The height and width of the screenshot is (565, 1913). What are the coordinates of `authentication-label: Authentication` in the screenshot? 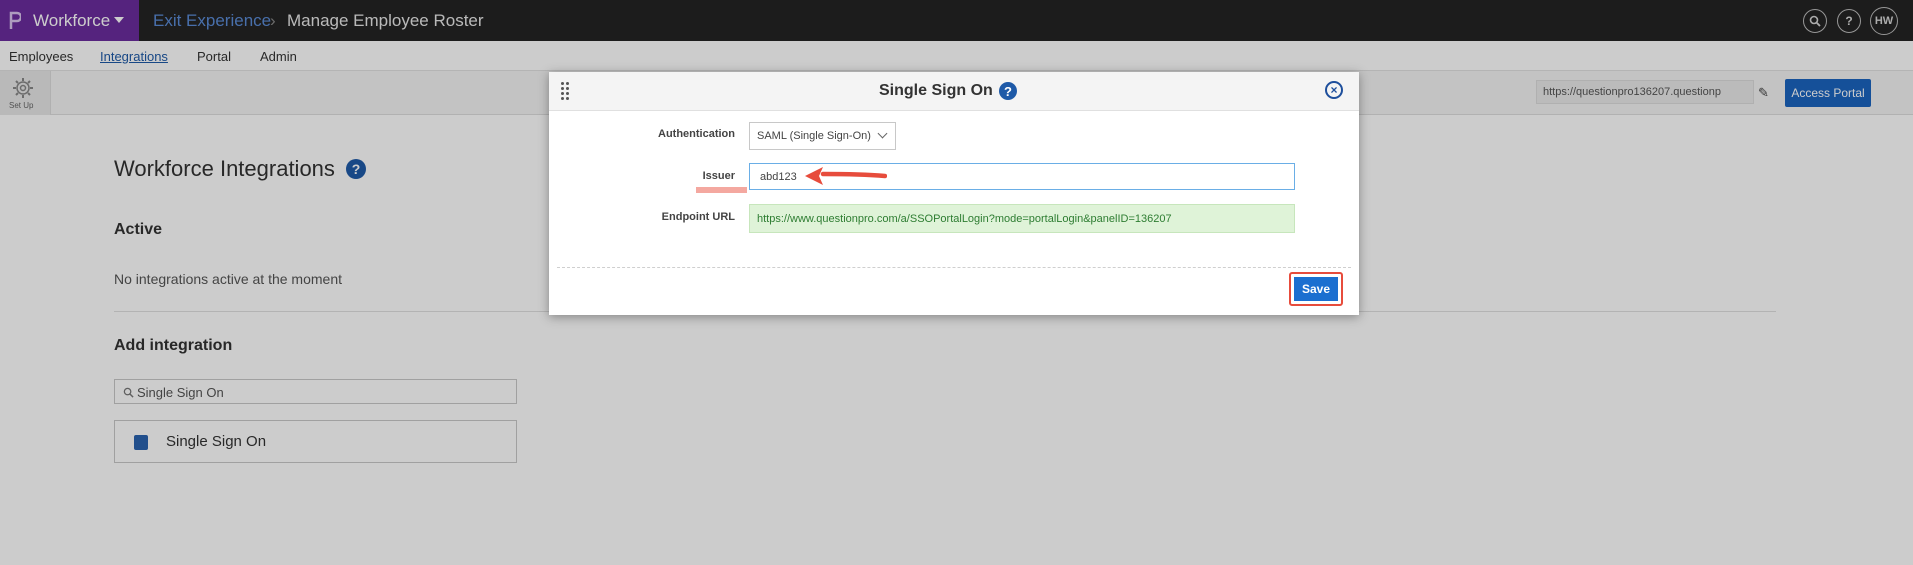 It's located at (696, 134).